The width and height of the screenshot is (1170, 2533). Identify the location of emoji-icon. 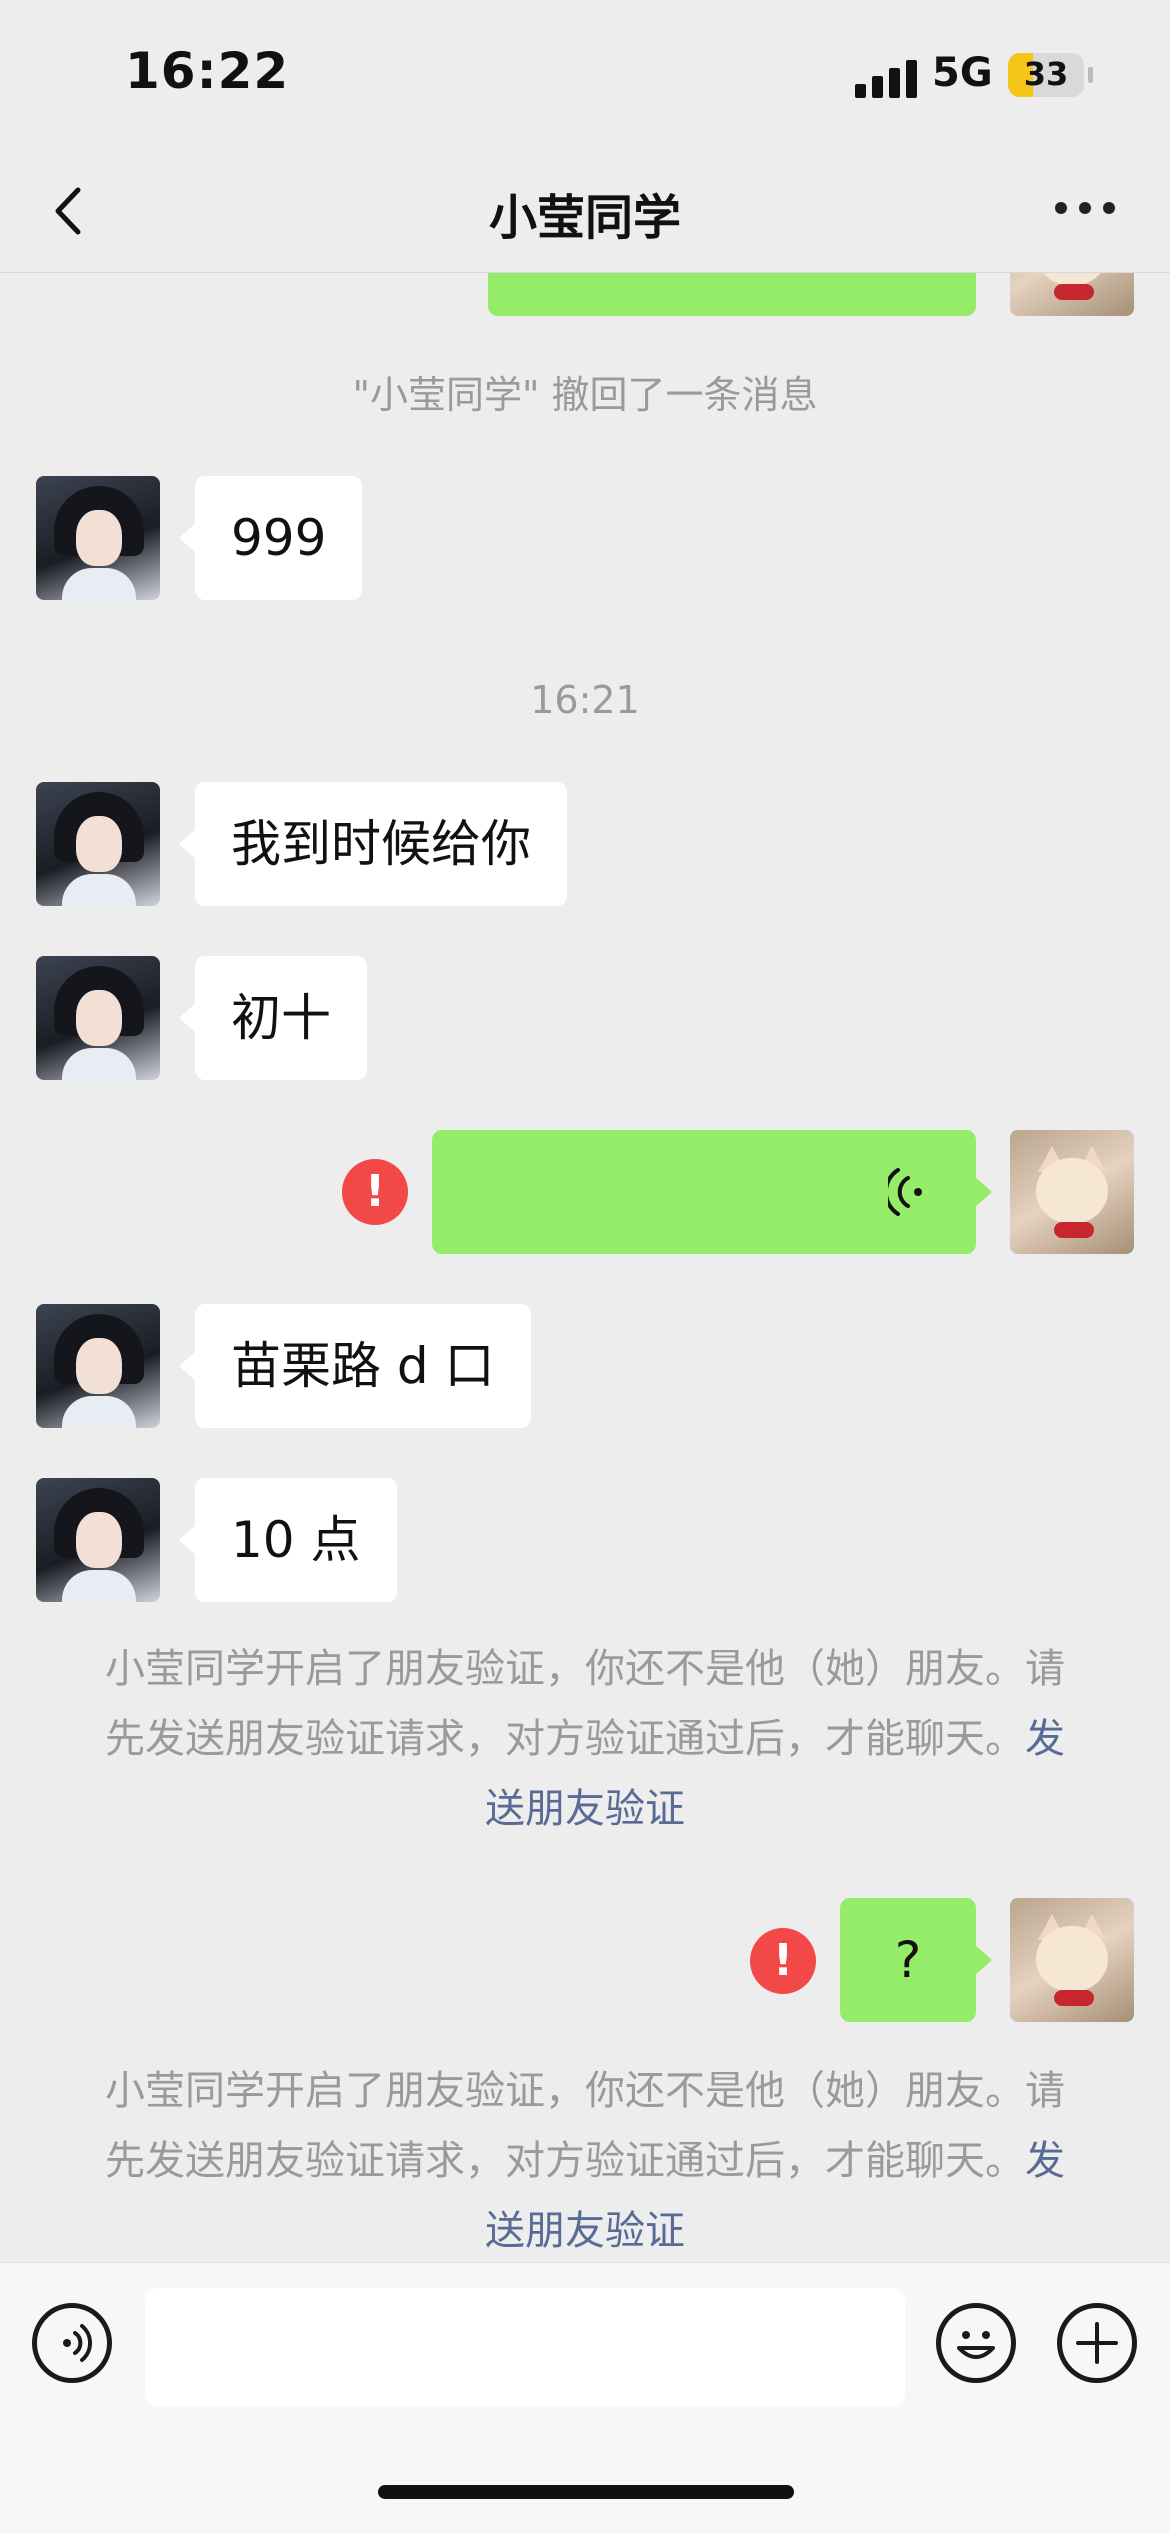
(976, 2343).